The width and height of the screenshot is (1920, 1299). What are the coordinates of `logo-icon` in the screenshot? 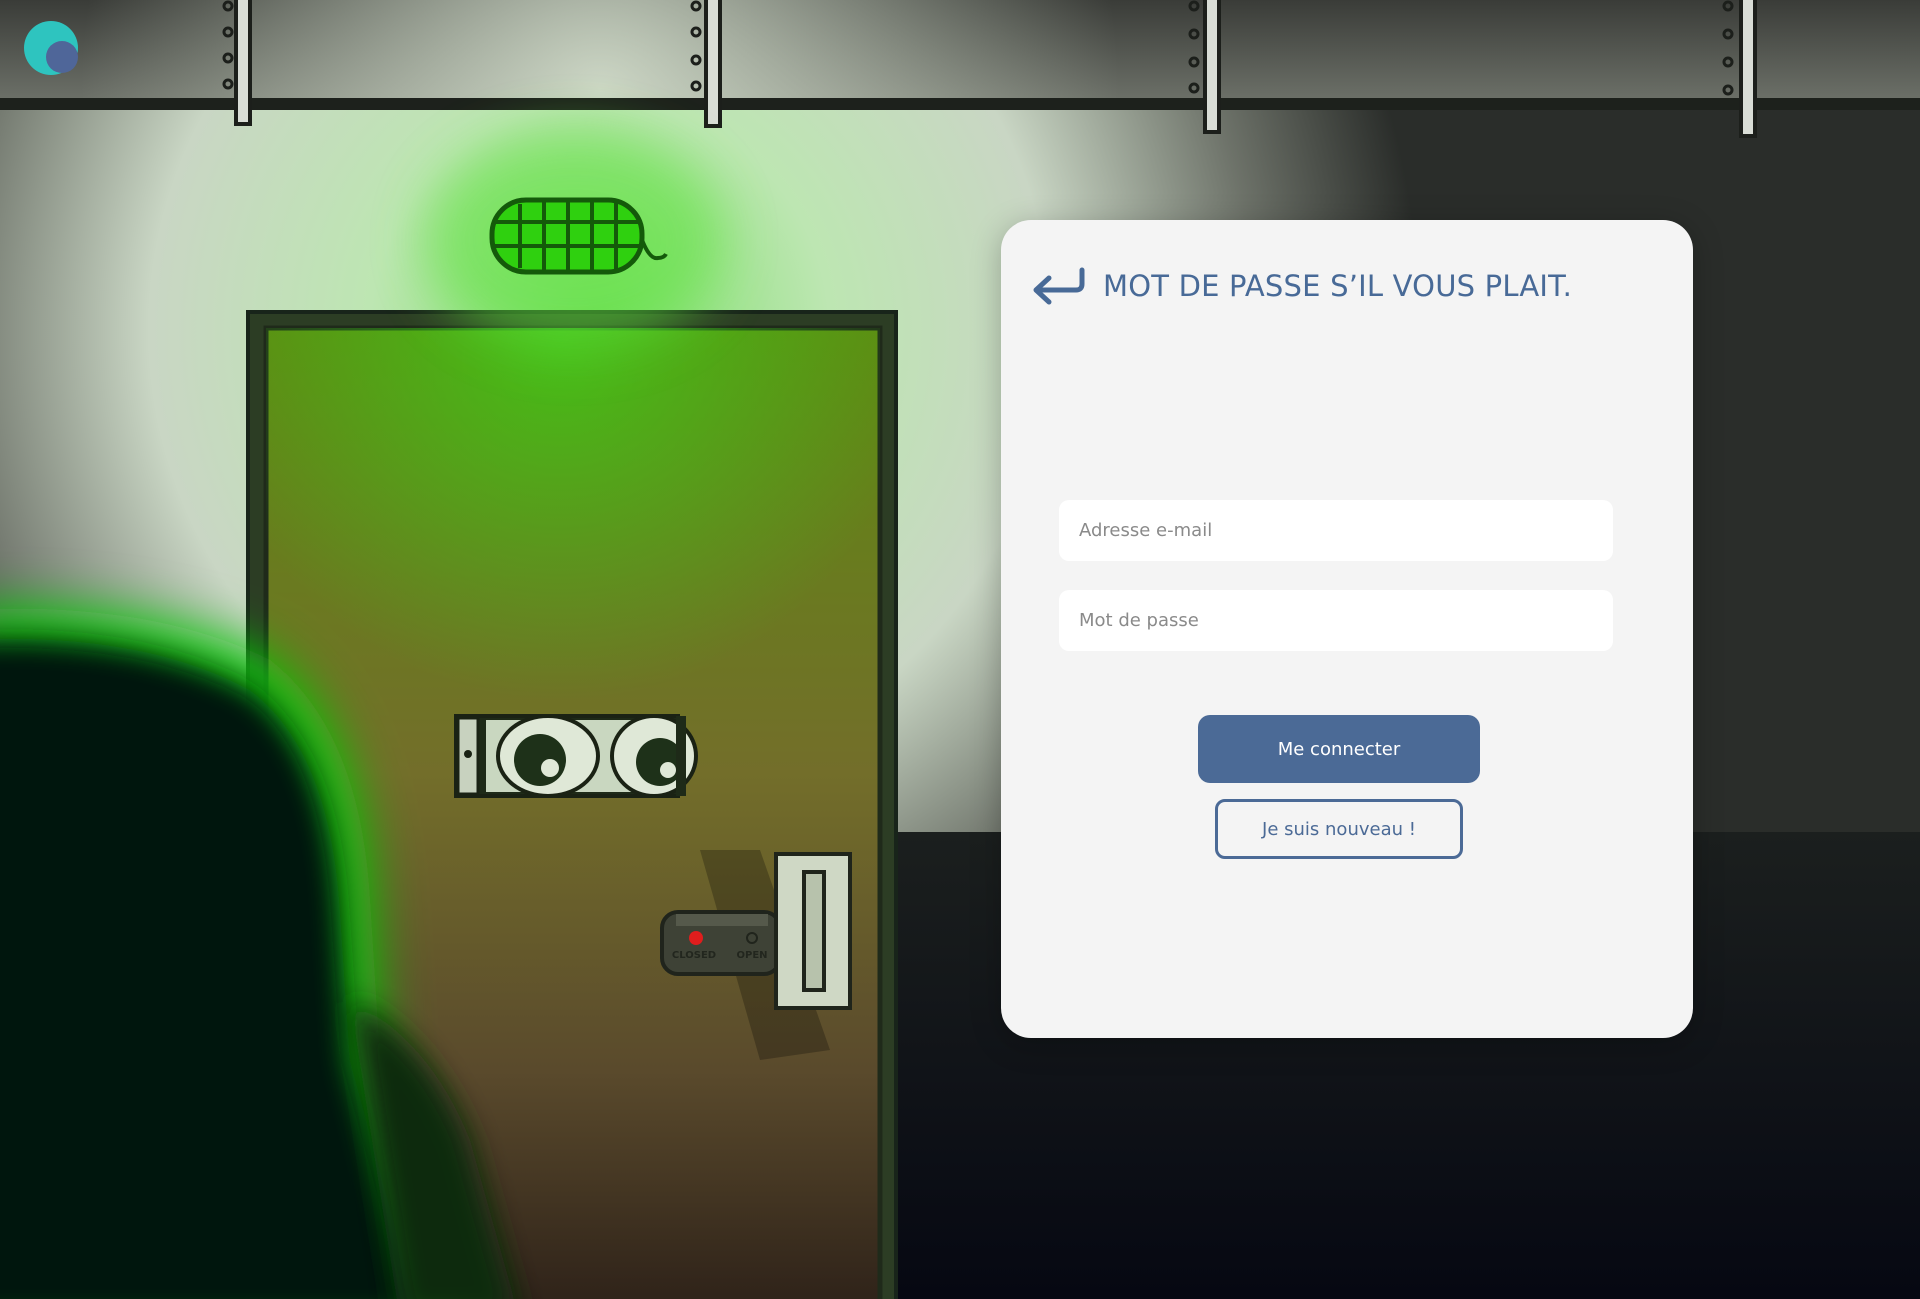 It's located at (52, 48).